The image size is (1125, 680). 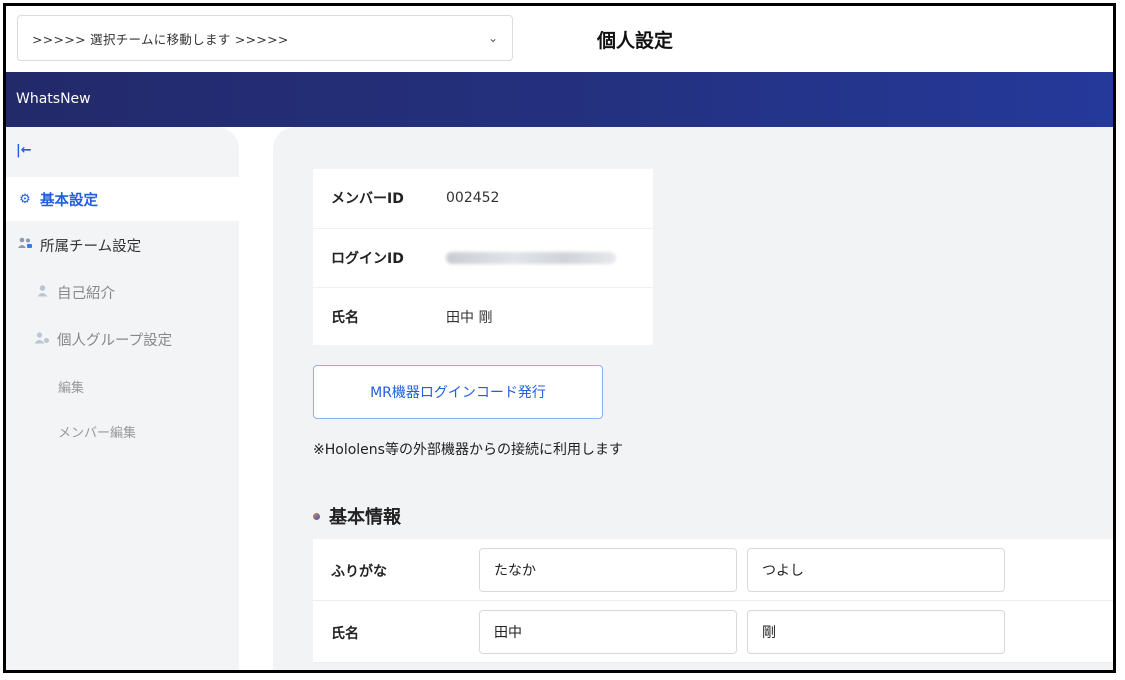 What do you see at coordinates (42, 292) in the screenshot?
I see `person-icon` at bounding box center [42, 292].